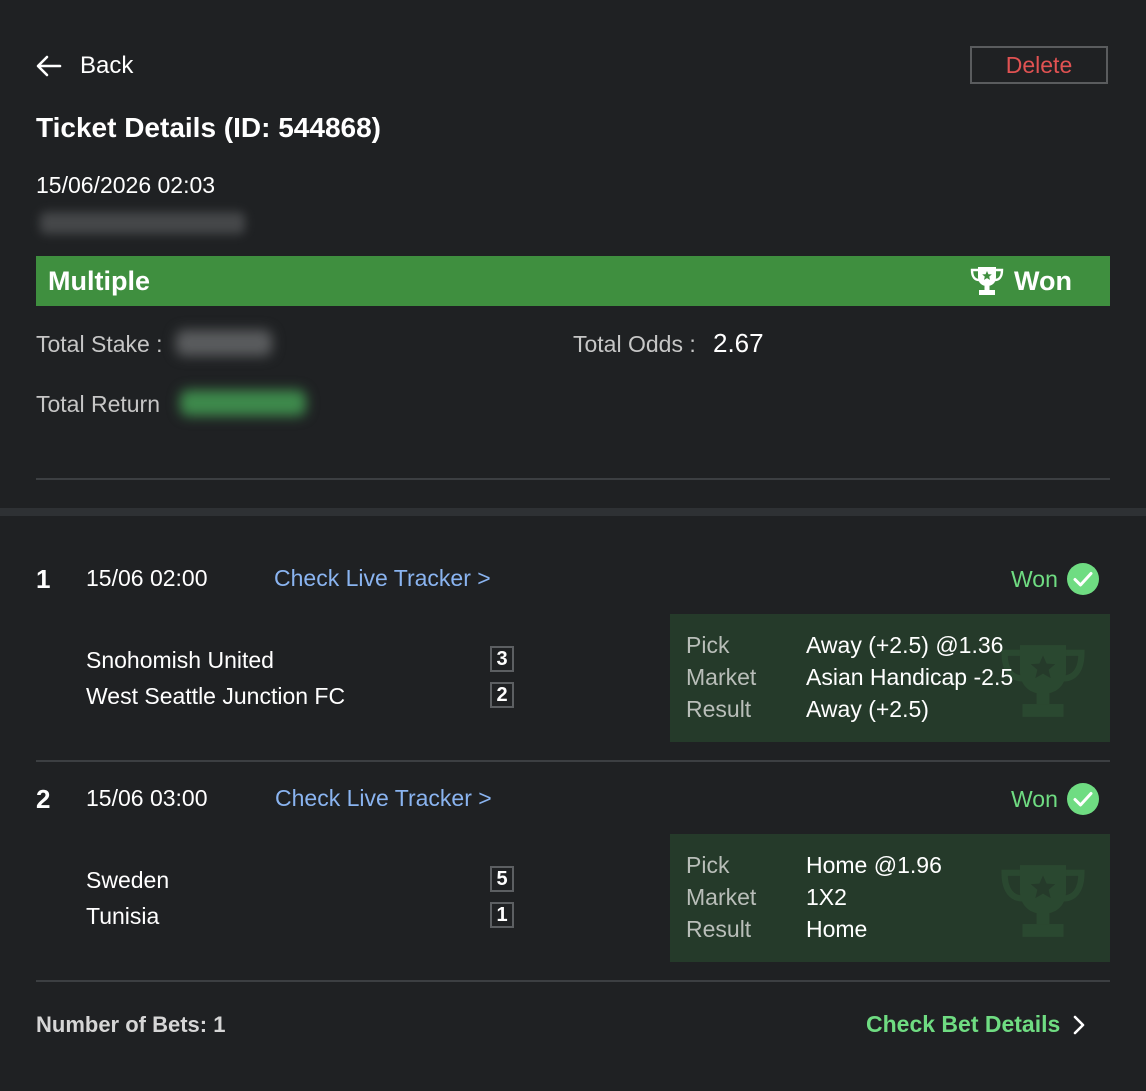 The width and height of the screenshot is (1146, 1091). What do you see at coordinates (1079, 1024) in the screenshot?
I see `chevron-right-icon` at bounding box center [1079, 1024].